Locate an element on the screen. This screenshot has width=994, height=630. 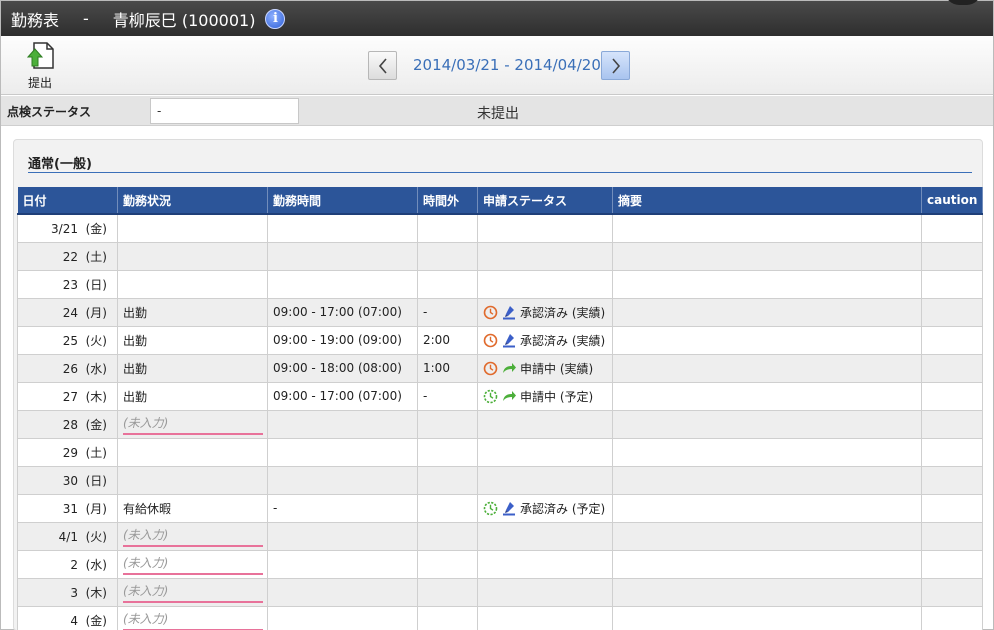
work-time-cell: 09:00 - 18:00 (08:00) is located at coordinates (342, 368).